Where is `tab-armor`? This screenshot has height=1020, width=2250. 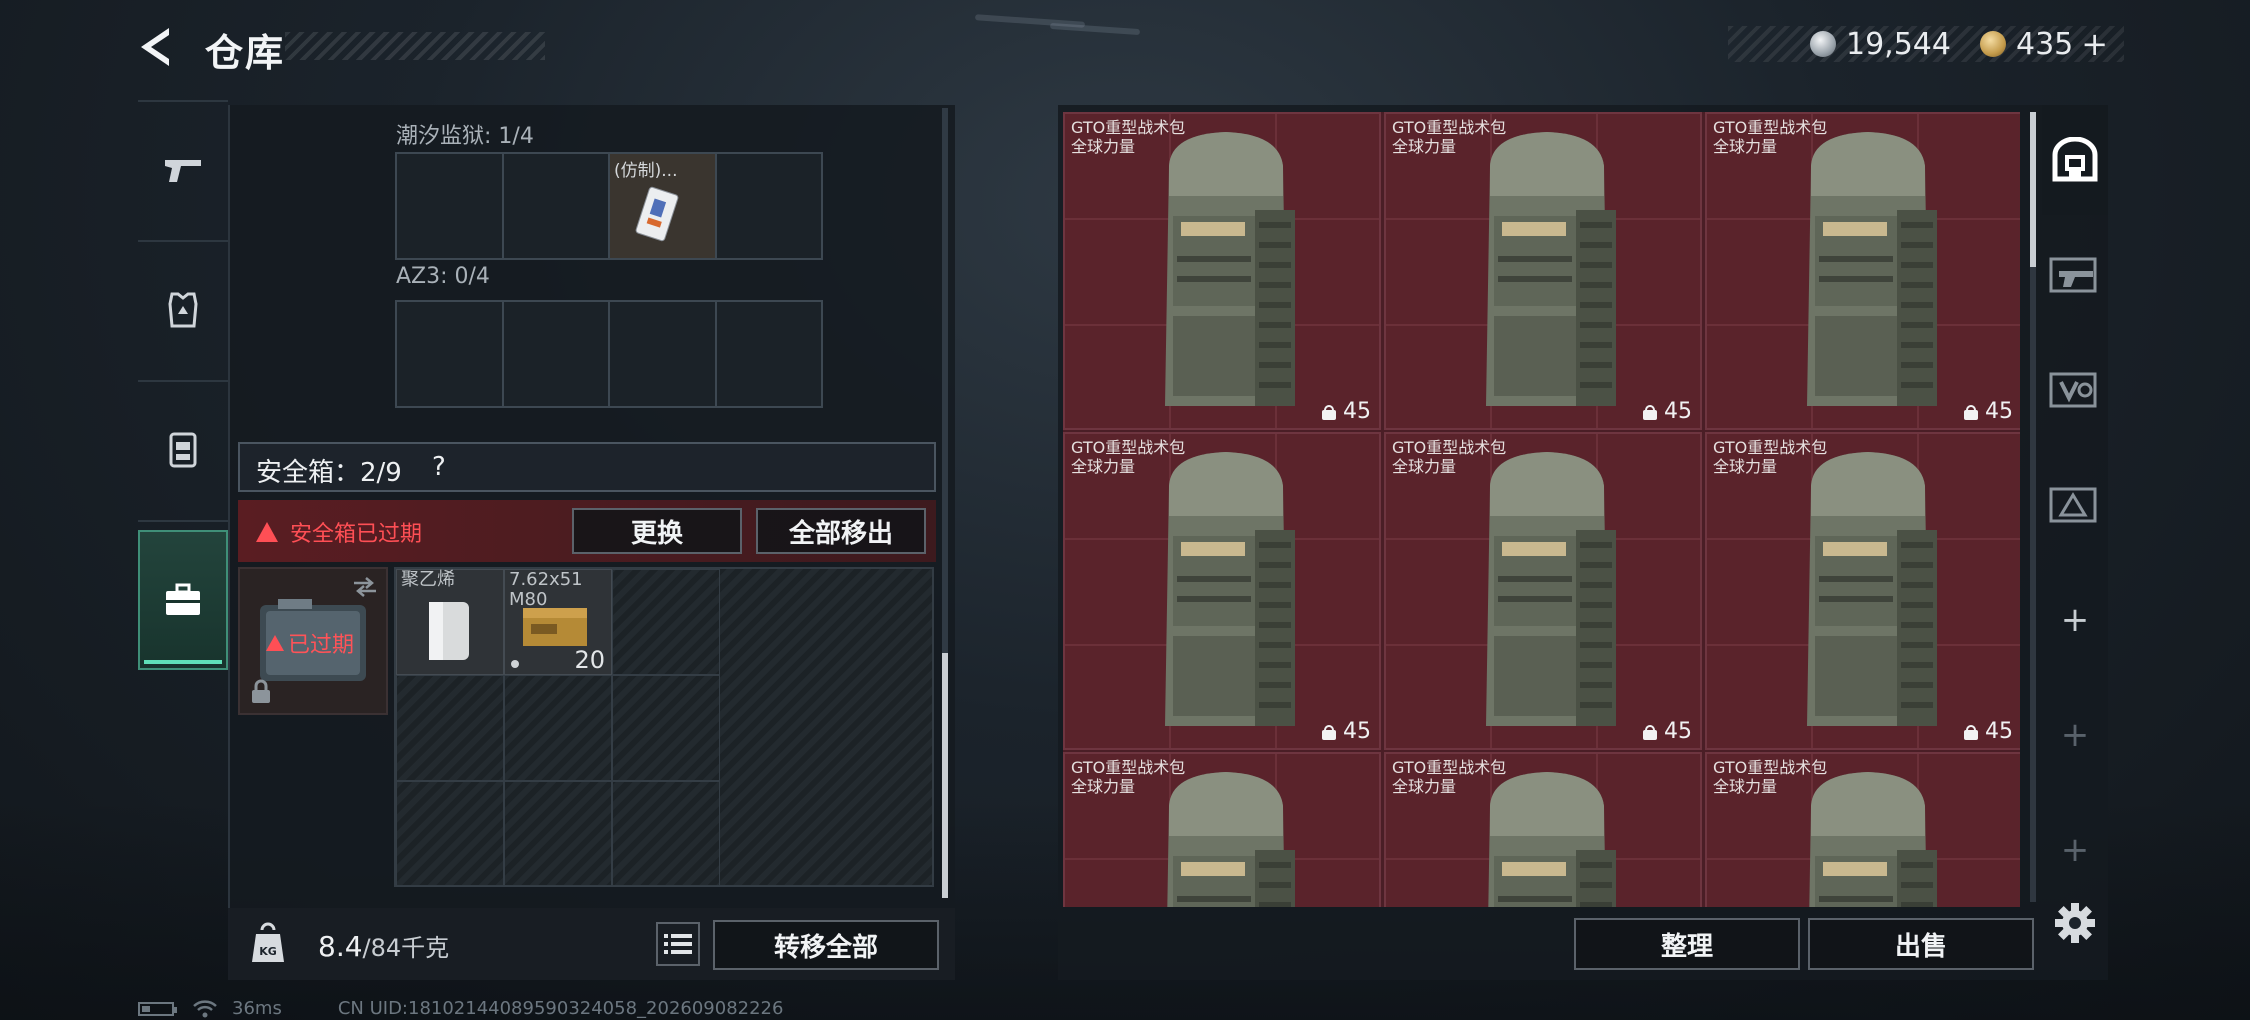
tab-armor is located at coordinates (183, 310).